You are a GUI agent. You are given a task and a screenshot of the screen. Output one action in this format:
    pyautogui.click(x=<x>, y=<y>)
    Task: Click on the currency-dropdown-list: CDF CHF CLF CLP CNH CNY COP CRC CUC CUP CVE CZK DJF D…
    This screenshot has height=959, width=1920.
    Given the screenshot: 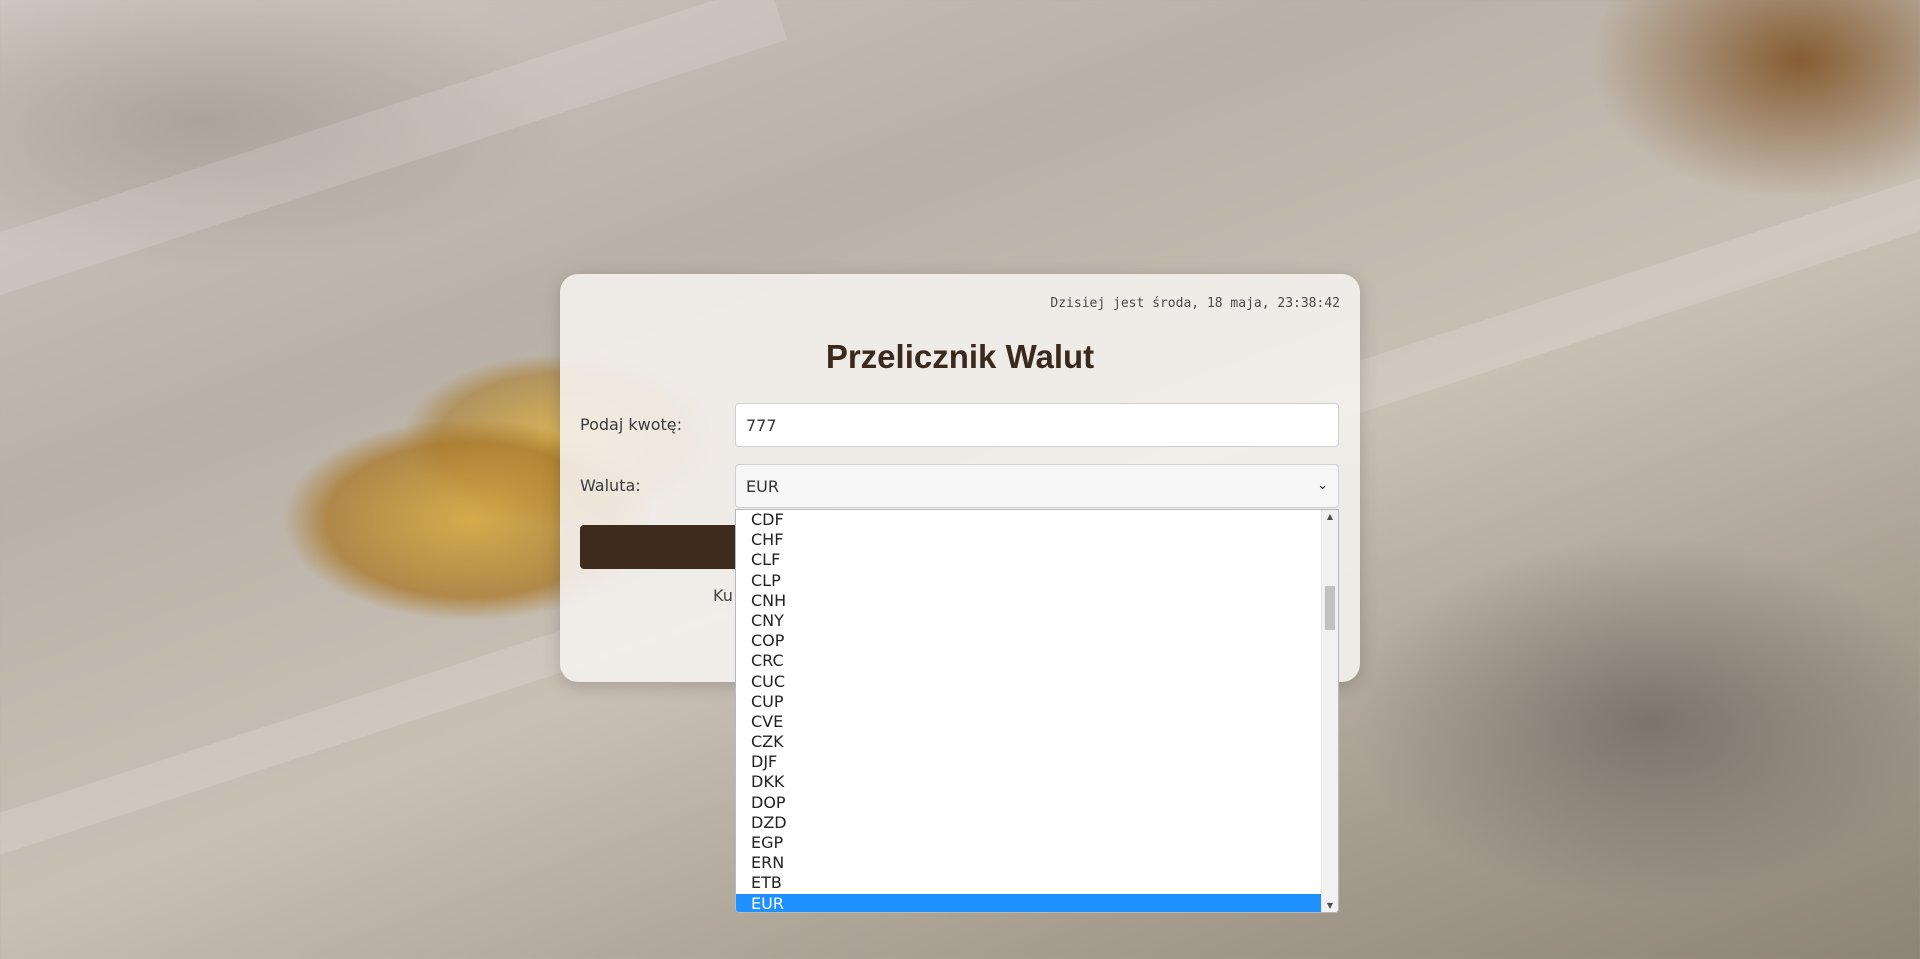 What is the action you would take?
    pyautogui.click(x=1037, y=711)
    